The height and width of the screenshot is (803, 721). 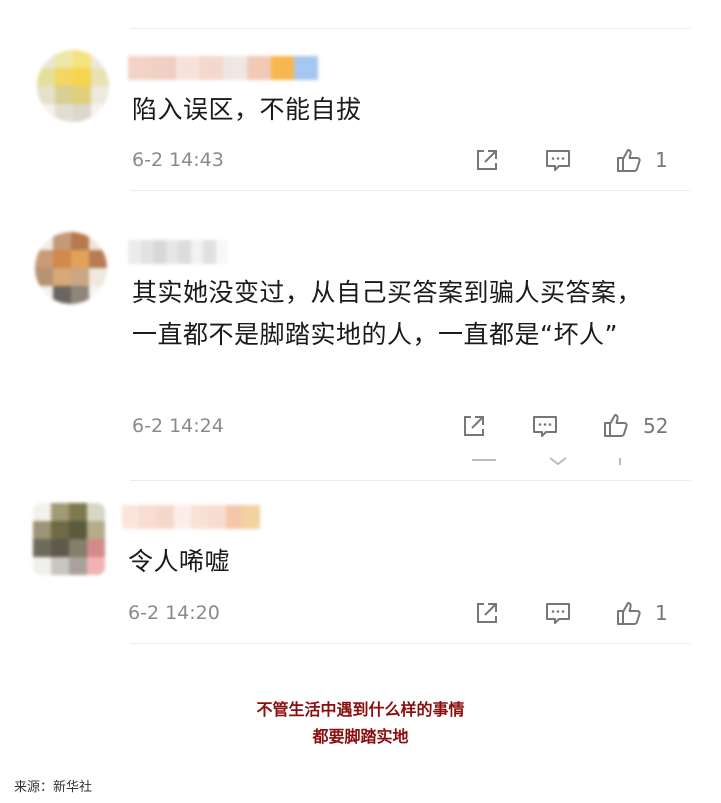 I want to click on comment-text: 陷入误区，不能自拔, so click(x=247, y=109).